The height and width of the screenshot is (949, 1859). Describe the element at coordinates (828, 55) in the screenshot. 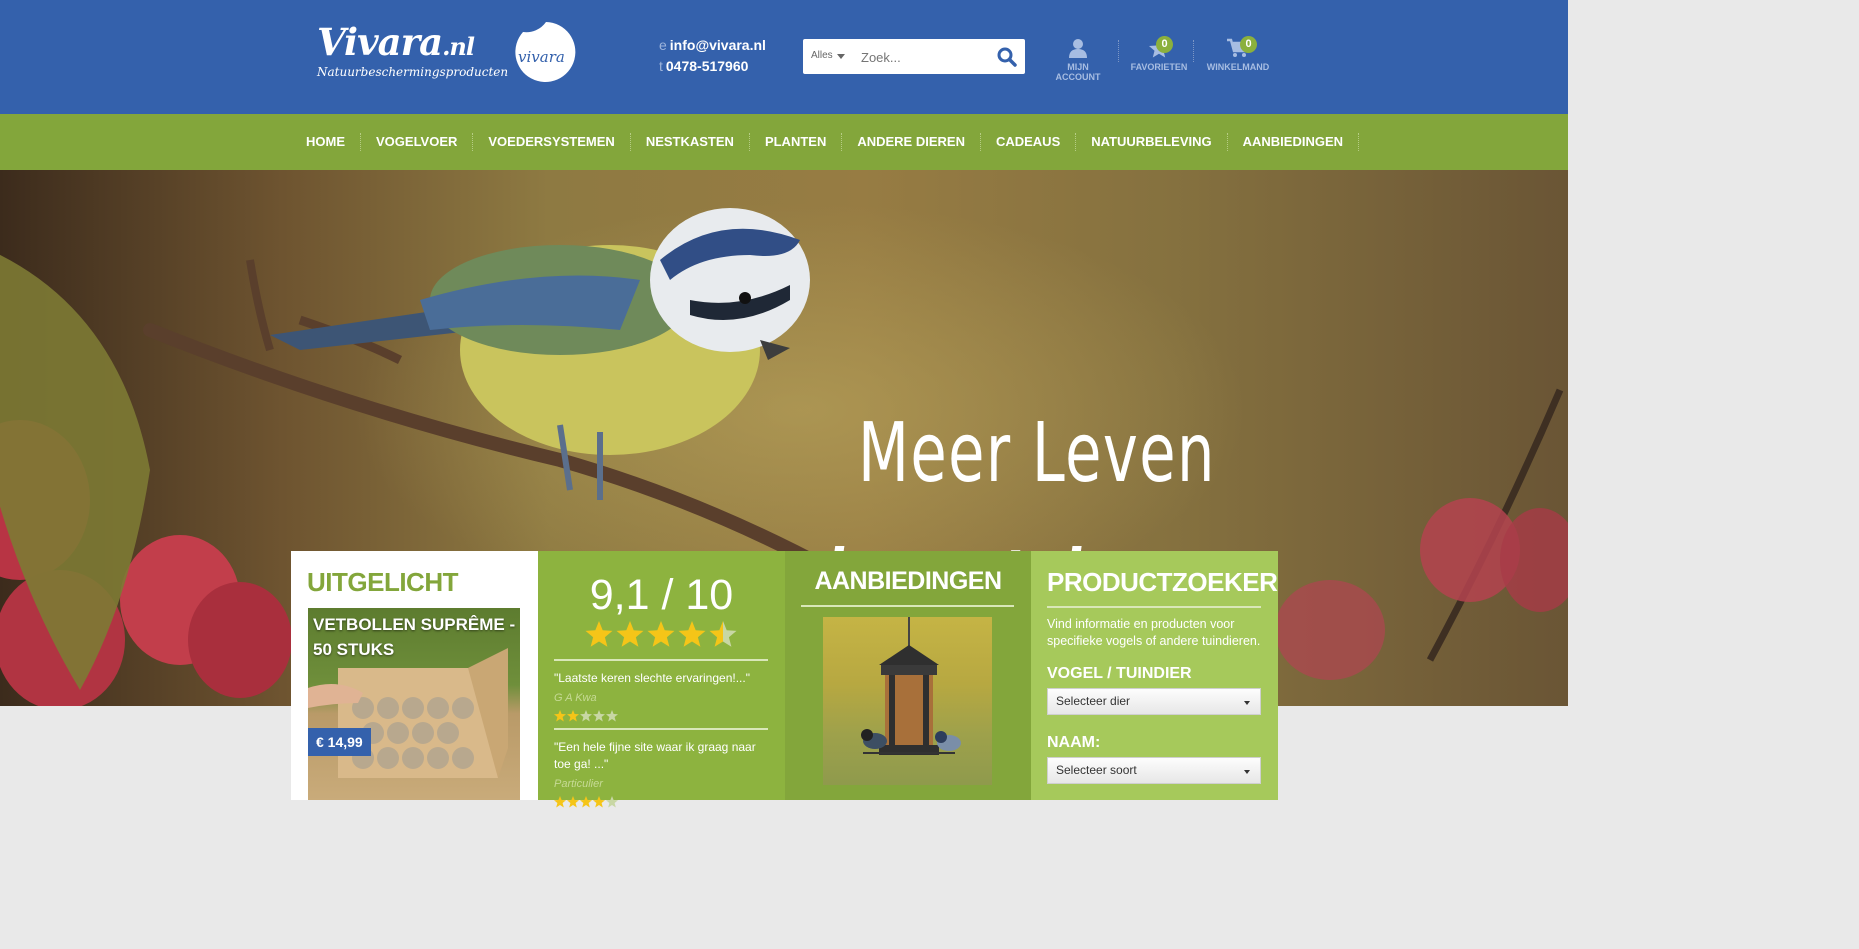

I see `search-category-dropdown: Alles` at that location.